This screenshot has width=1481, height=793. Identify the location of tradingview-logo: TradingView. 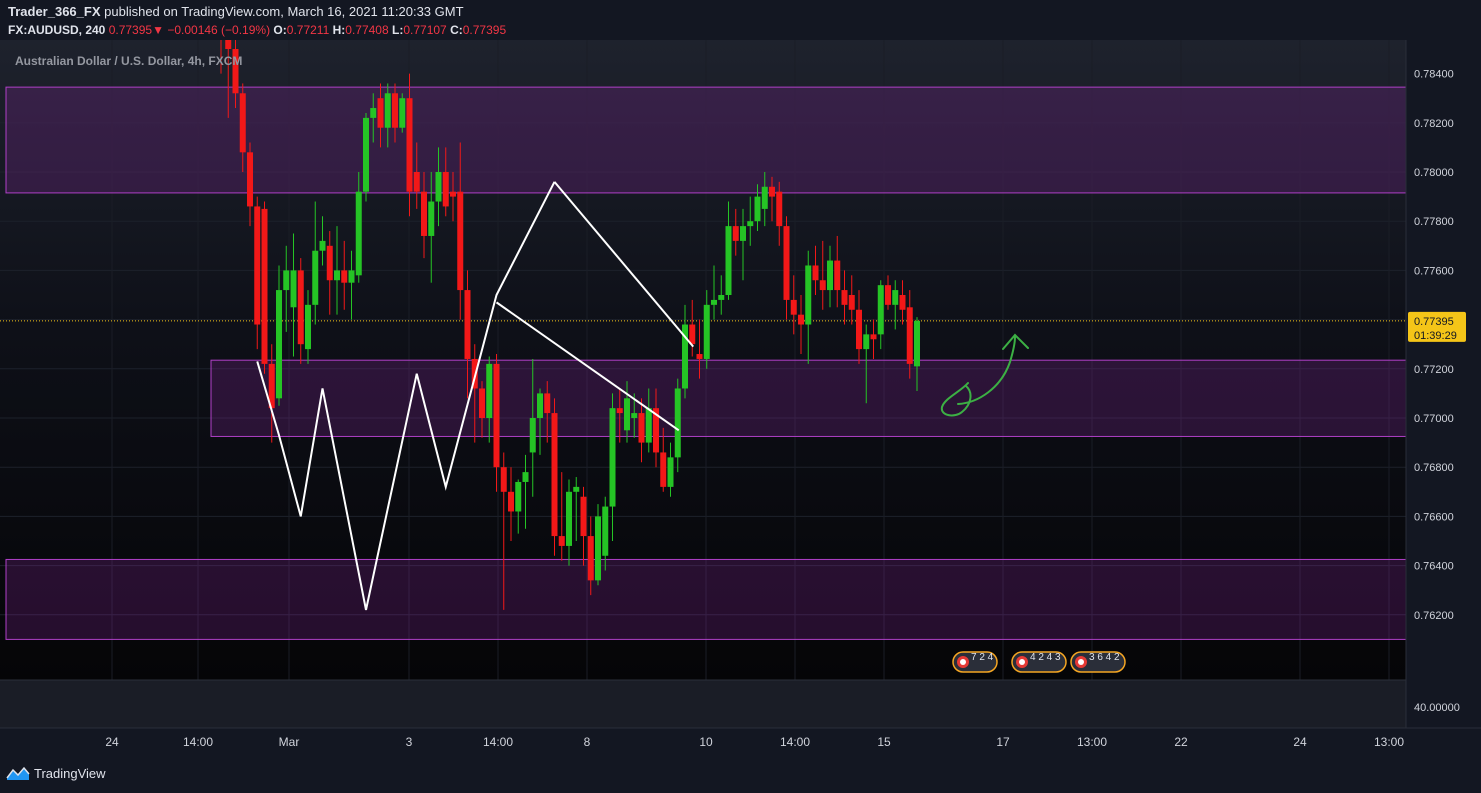
(56, 773).